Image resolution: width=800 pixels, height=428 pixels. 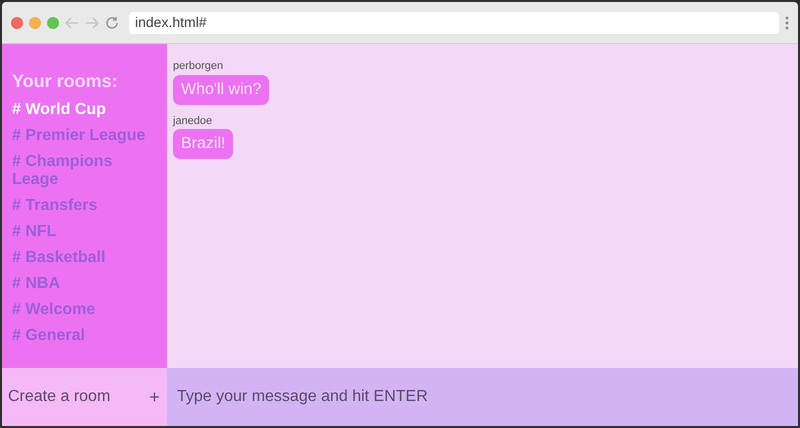 I want to click on address-bar: index.html#, so click(x=454, y=23).